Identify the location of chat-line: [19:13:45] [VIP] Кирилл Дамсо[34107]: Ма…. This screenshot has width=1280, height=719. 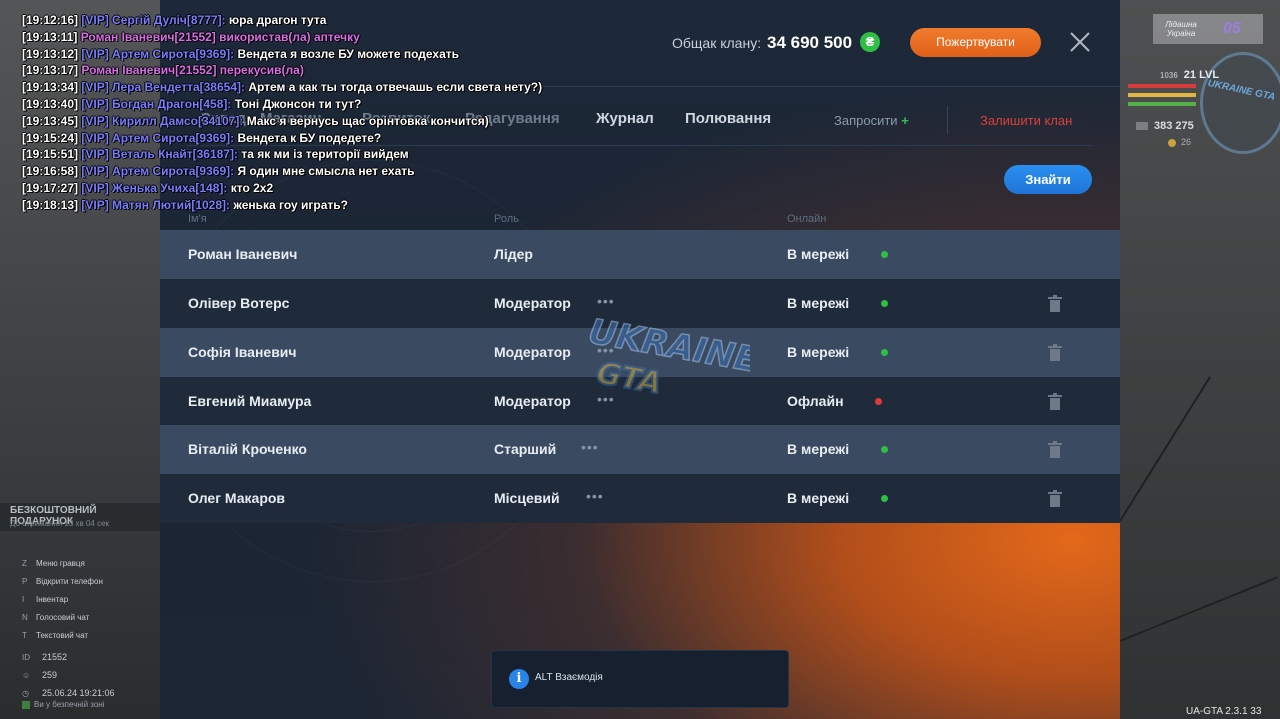
(342, 121).